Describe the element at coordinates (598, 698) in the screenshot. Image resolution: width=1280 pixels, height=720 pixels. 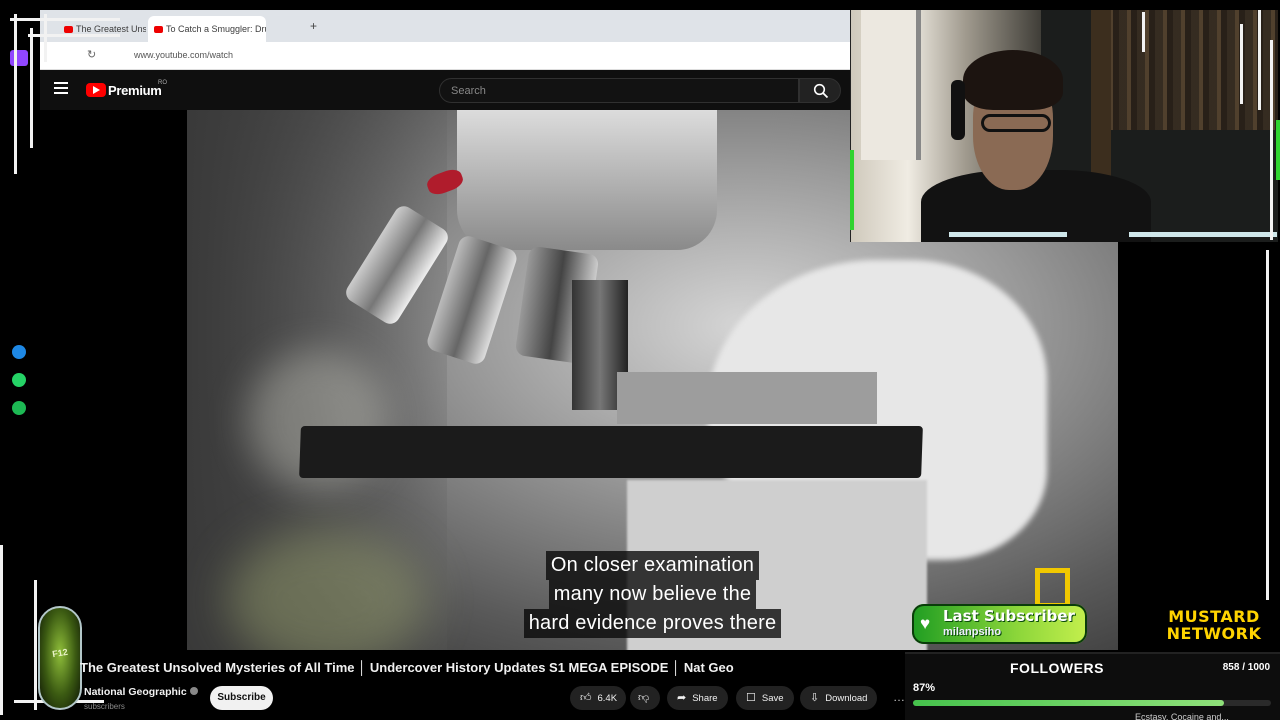
I see `like-button: 👍︎ 6.4K` at that location.